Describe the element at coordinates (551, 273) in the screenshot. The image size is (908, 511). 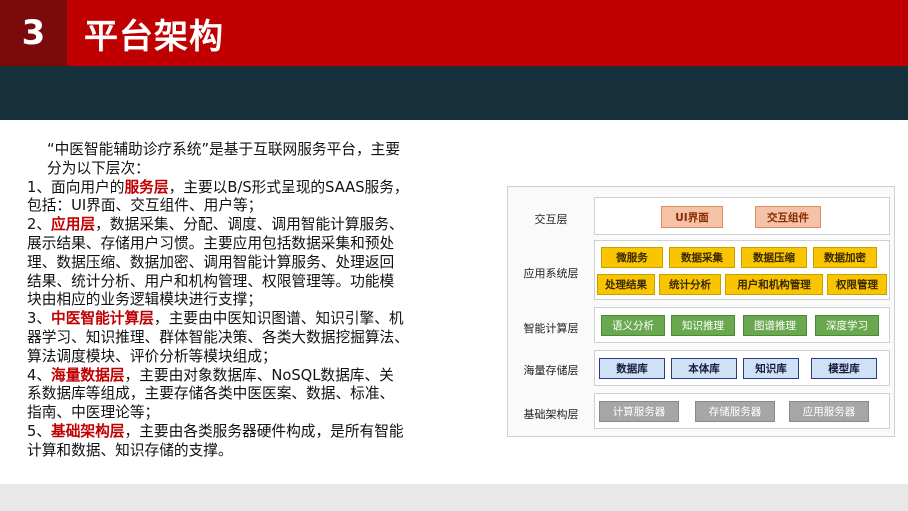
I see `layer-label-application: 应用系统层` at that location.